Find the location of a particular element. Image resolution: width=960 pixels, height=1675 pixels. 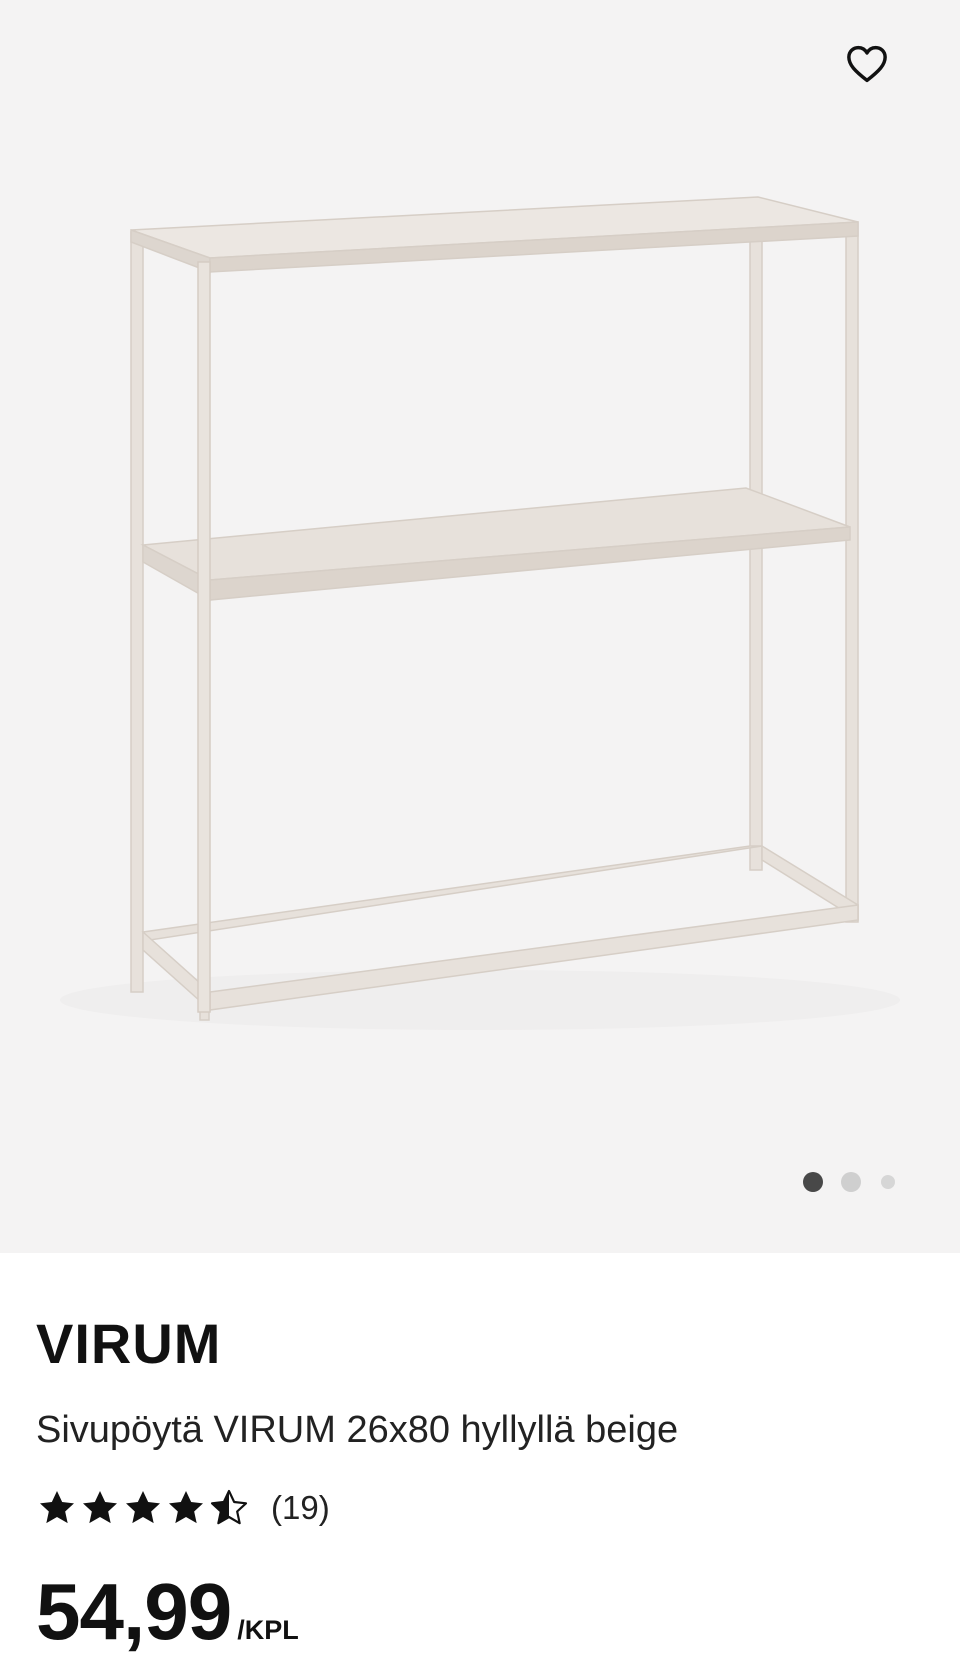

product-description: Sivupöytä VIRUM 26x80 hyllyllä beige is located at coordinates (357, 1430).